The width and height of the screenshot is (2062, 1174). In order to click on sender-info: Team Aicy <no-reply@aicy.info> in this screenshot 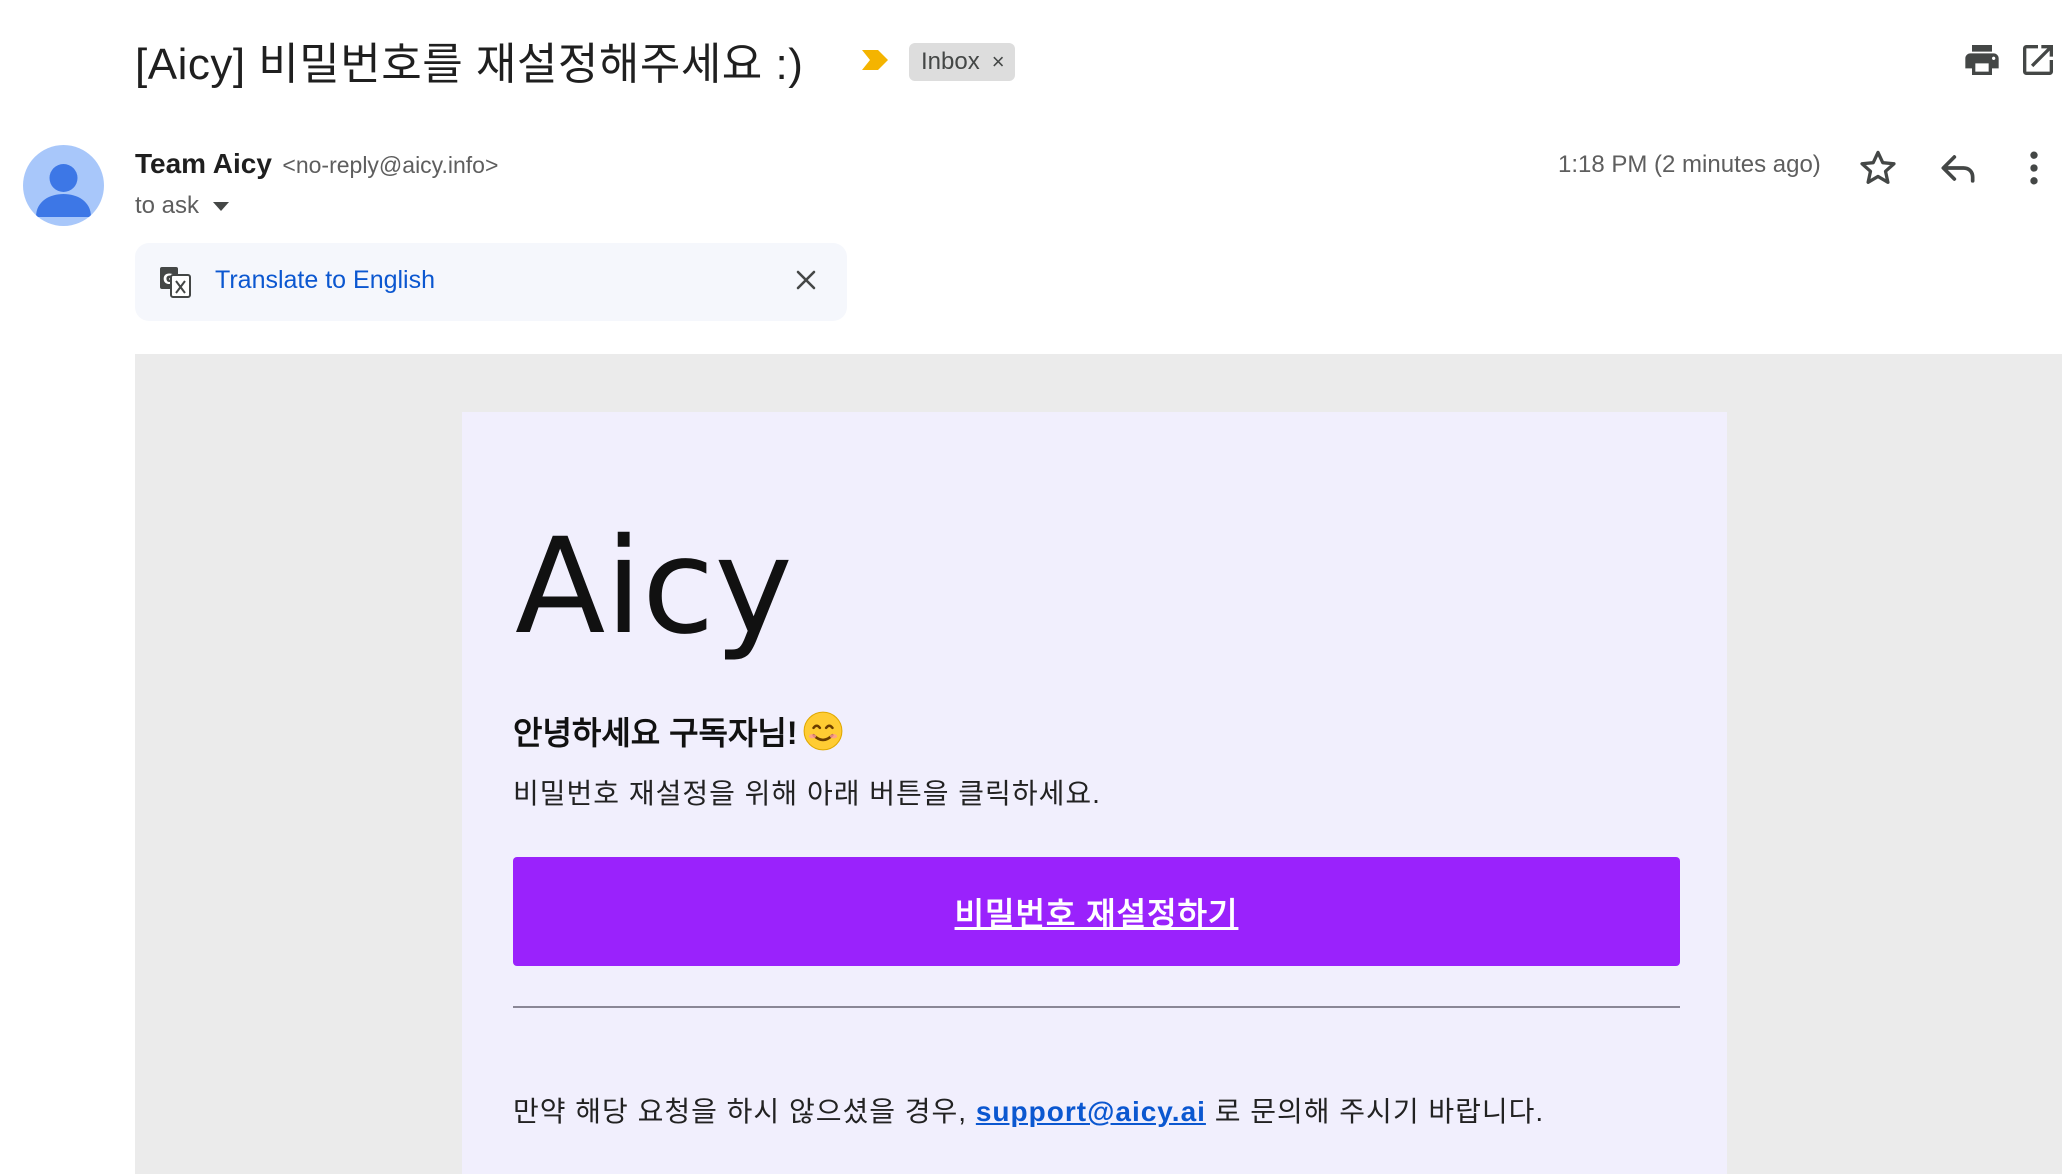, I will do `click(316, 164)`.